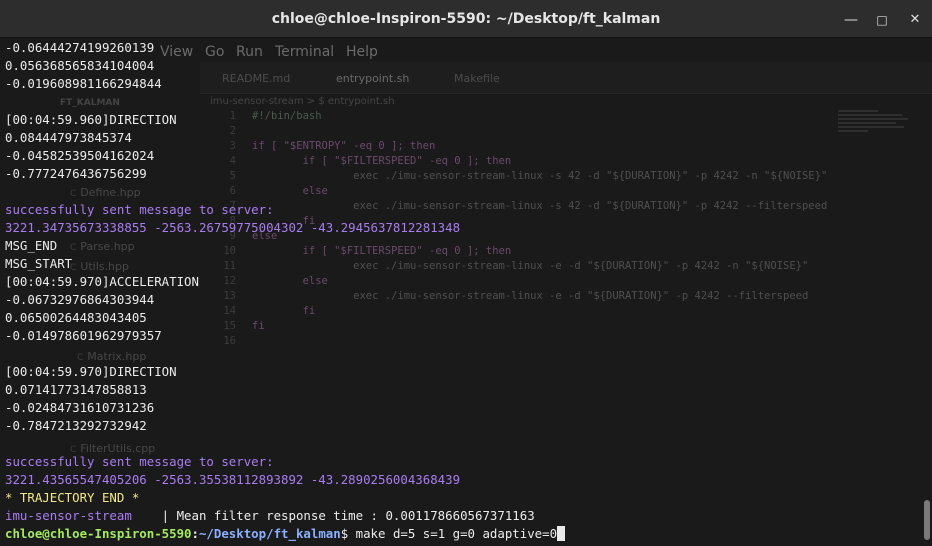 The width and height of the screenshot is (932, 546). I want to click on terminal-line: 0.084447973845374, so click(68, 137).